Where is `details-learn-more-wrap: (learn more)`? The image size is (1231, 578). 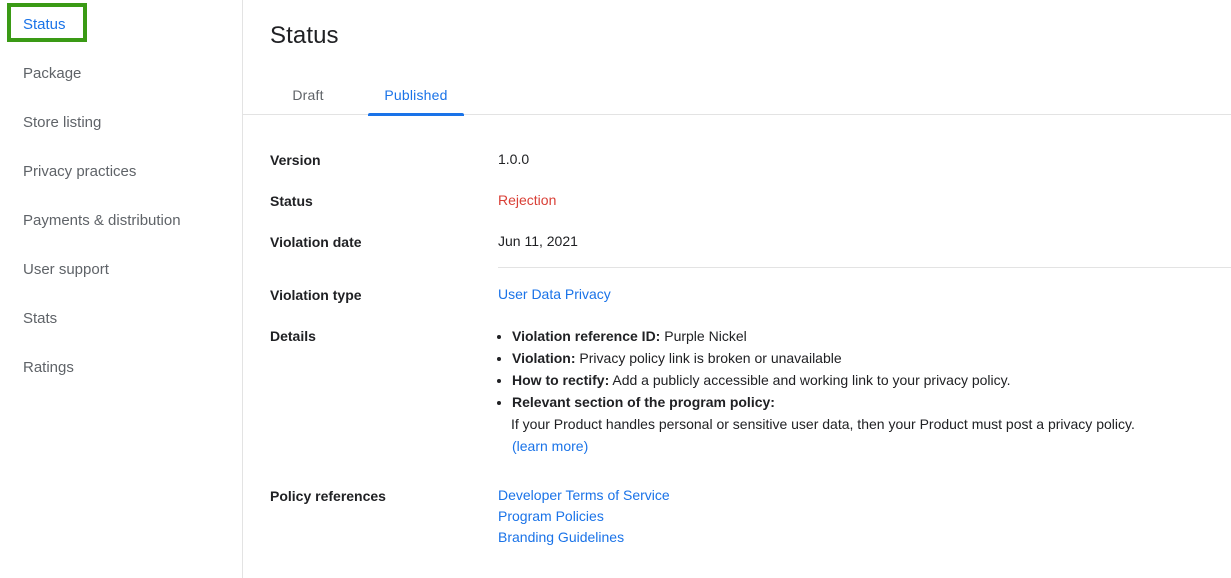 details-learn-more-wrap: (learn more) is located at coordinates (871, 446).